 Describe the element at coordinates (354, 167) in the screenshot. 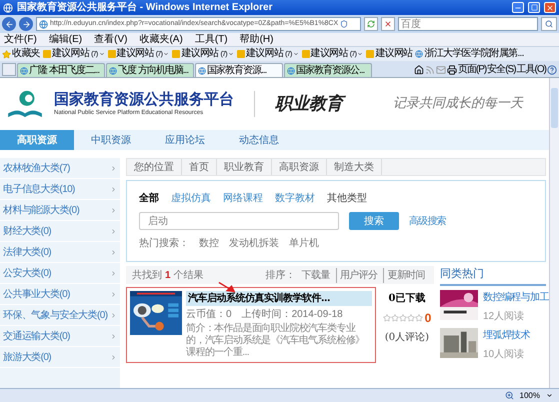

I see `breadcrumb-item: 制造大类` at that location.